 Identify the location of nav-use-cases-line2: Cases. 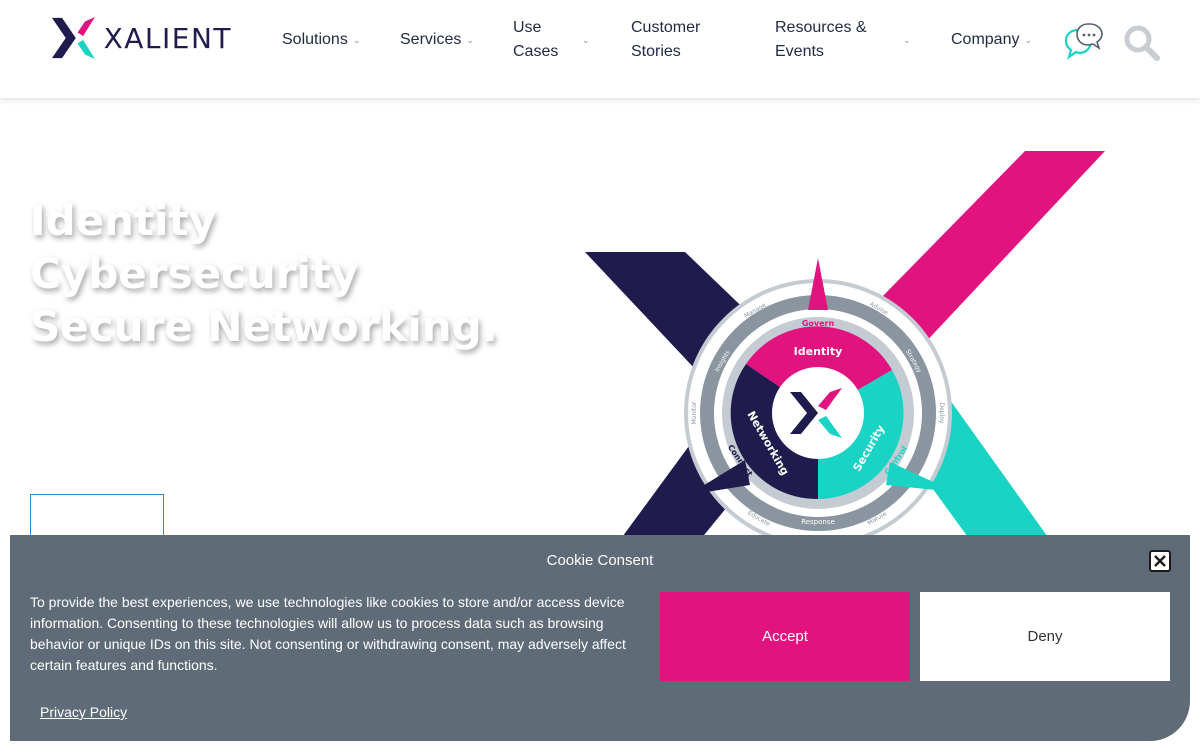
(536, 51).